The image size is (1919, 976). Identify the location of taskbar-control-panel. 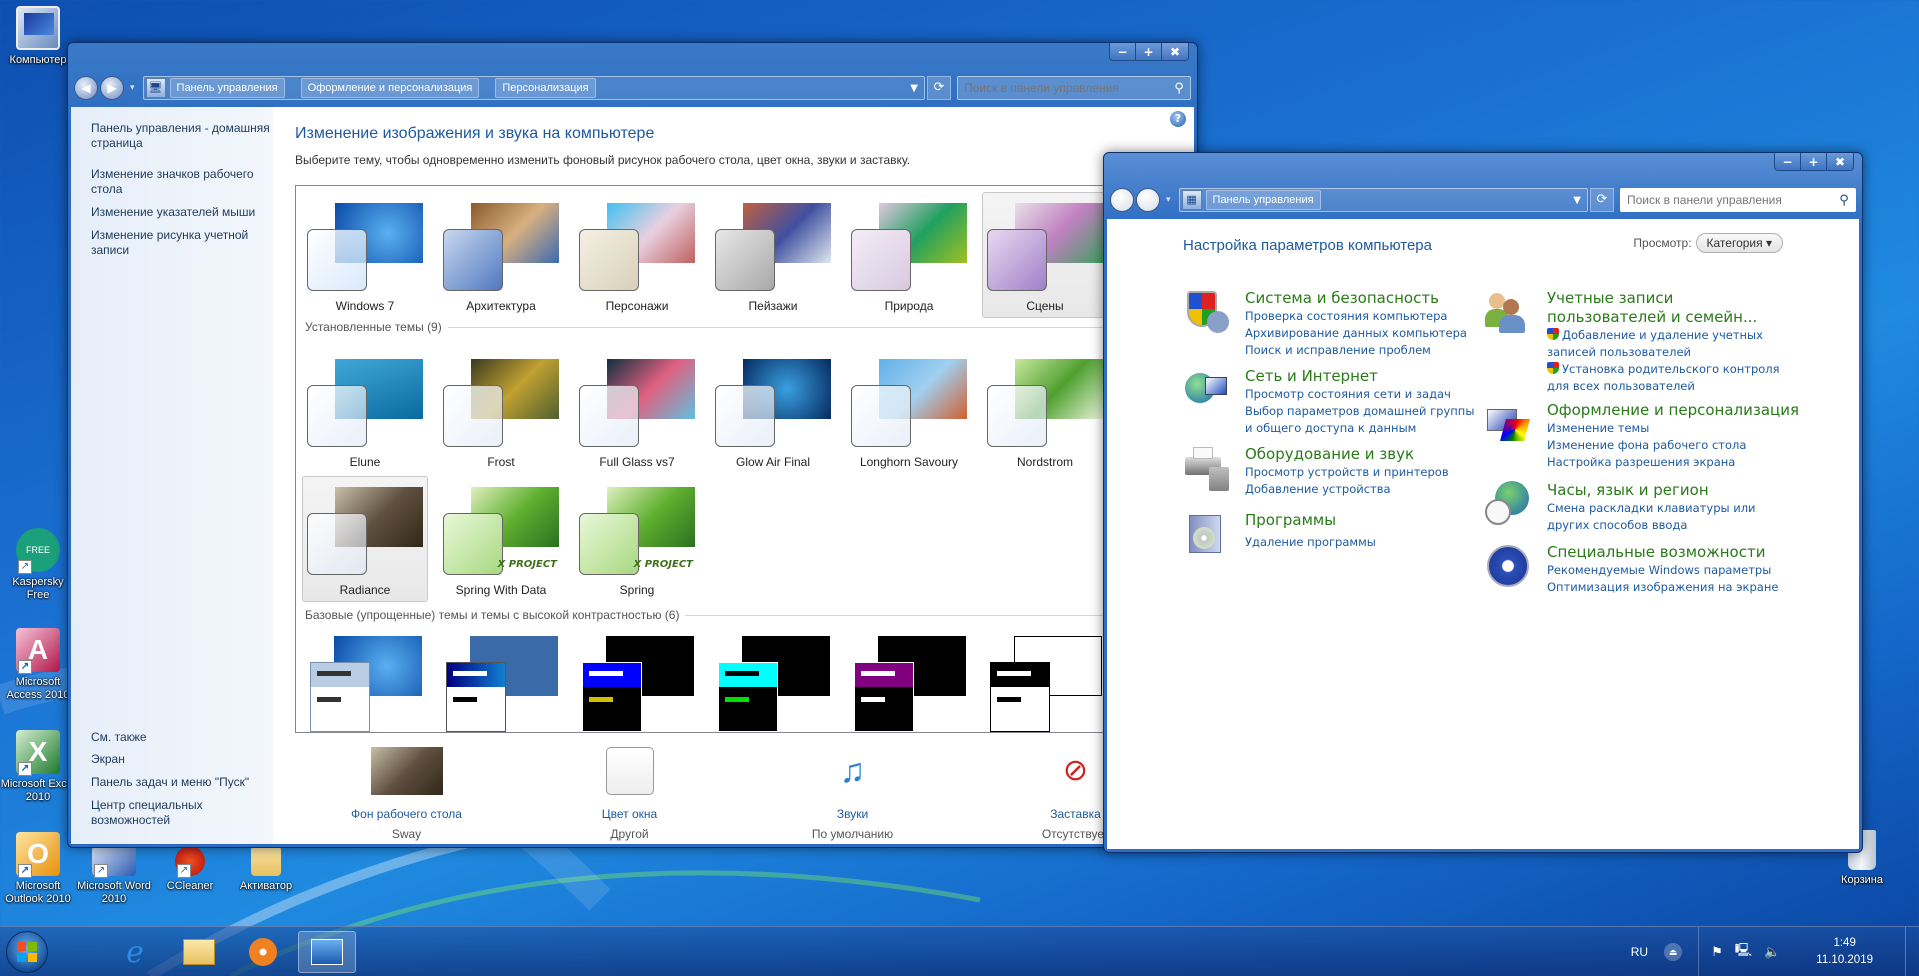
(327, 952).